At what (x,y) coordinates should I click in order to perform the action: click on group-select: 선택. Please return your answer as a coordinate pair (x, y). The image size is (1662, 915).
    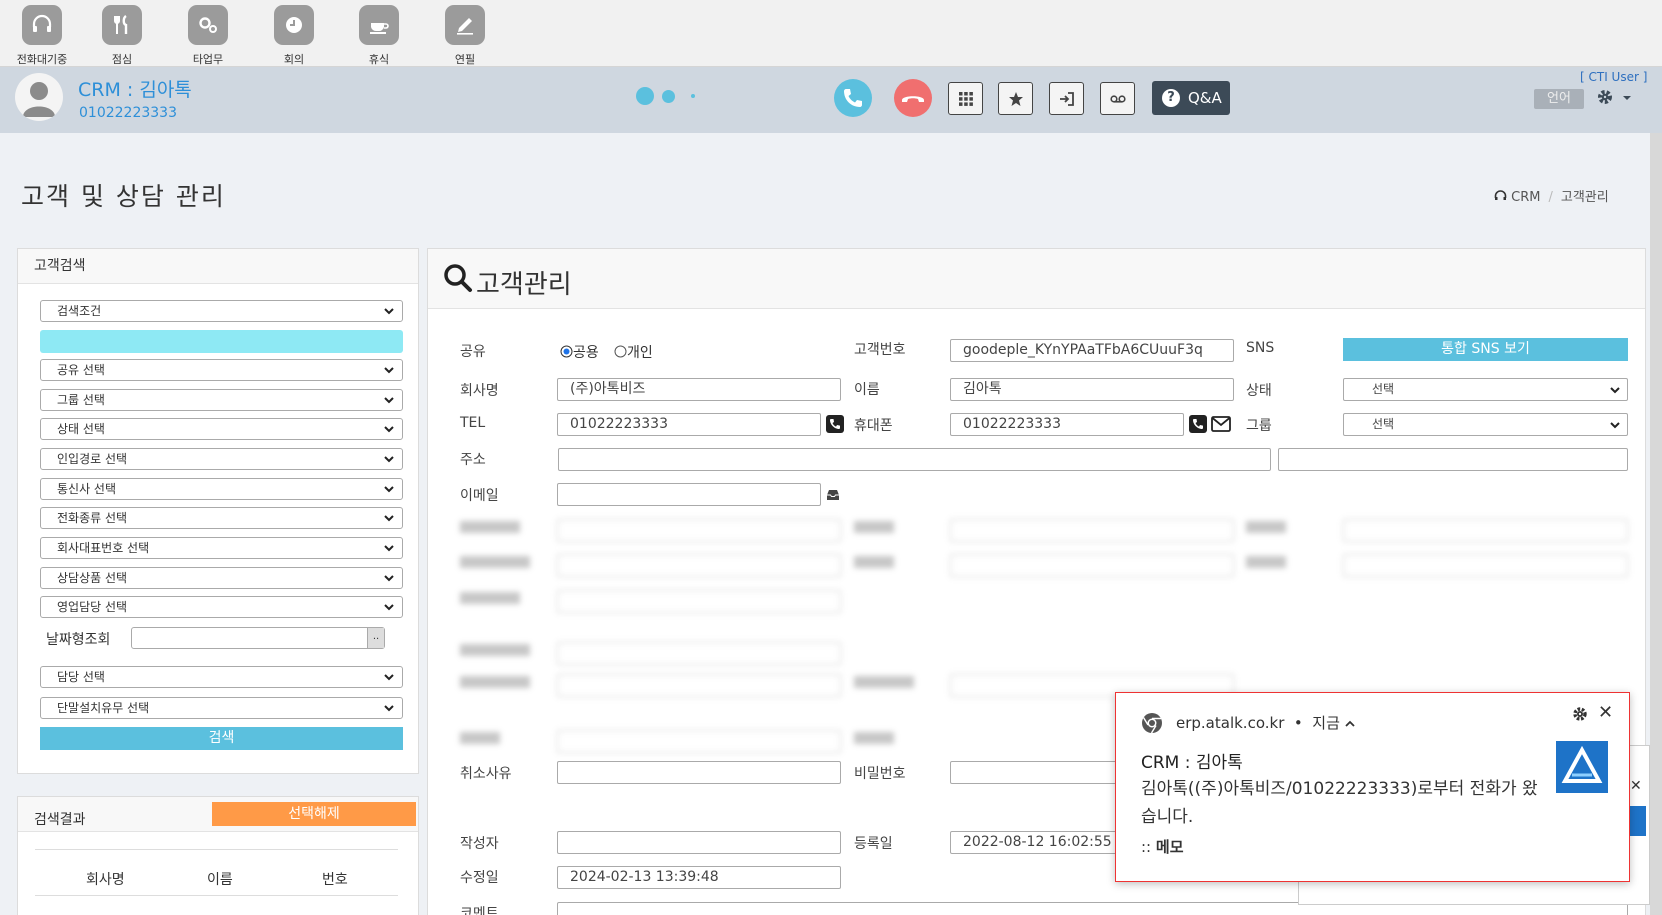
    Looking at the image, I should click on (1485, 424).